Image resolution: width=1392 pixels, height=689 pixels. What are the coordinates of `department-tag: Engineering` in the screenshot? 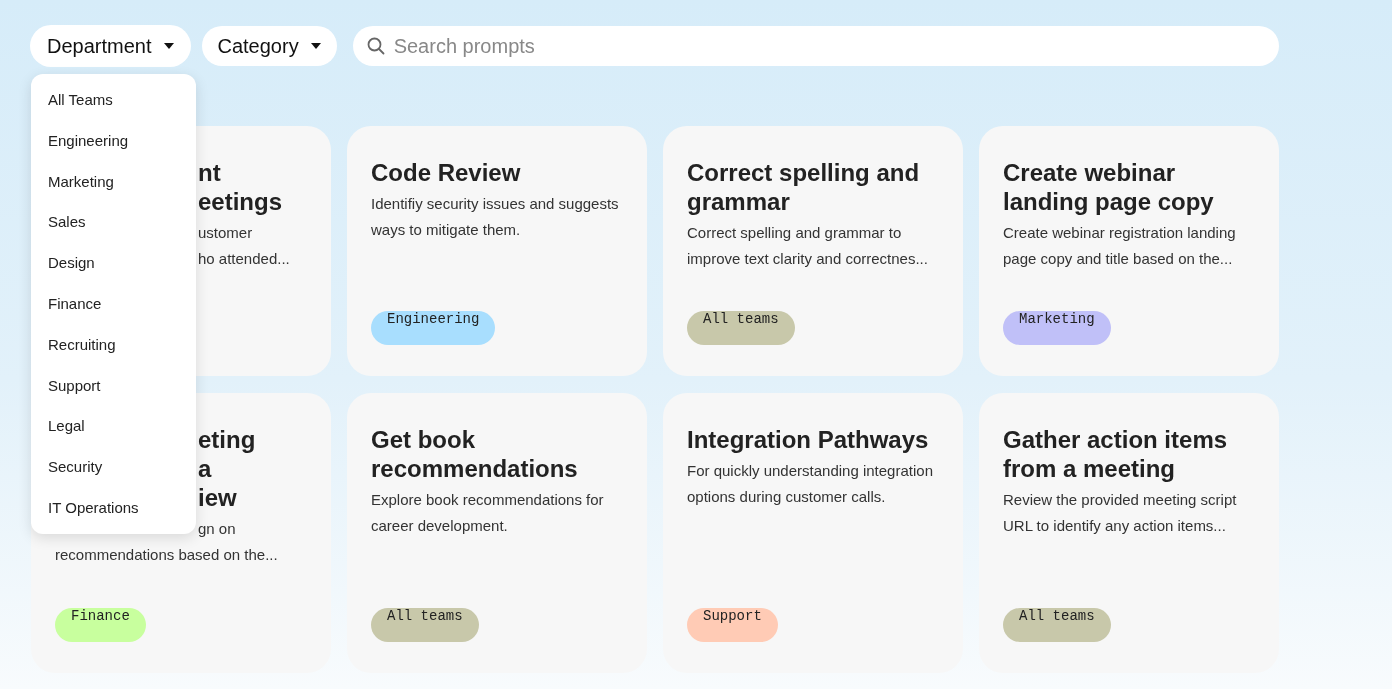 It's located at (433, 328).